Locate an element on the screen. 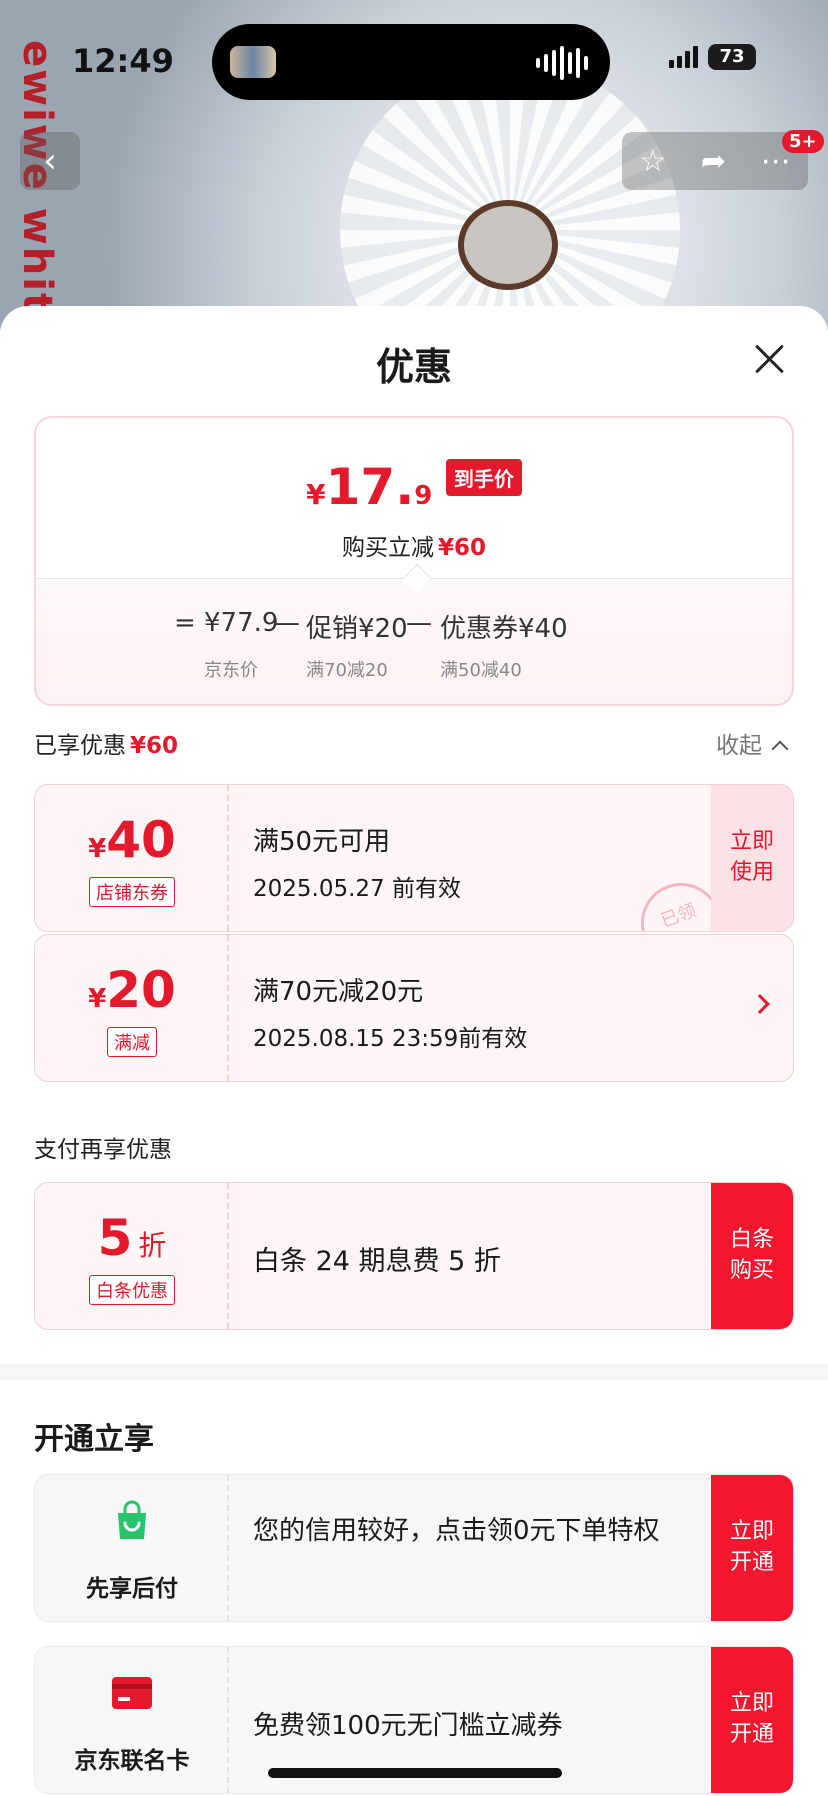 This screenshot has height=1796, width=828. coupon-value: 20 is located at coordinates (141, 990).